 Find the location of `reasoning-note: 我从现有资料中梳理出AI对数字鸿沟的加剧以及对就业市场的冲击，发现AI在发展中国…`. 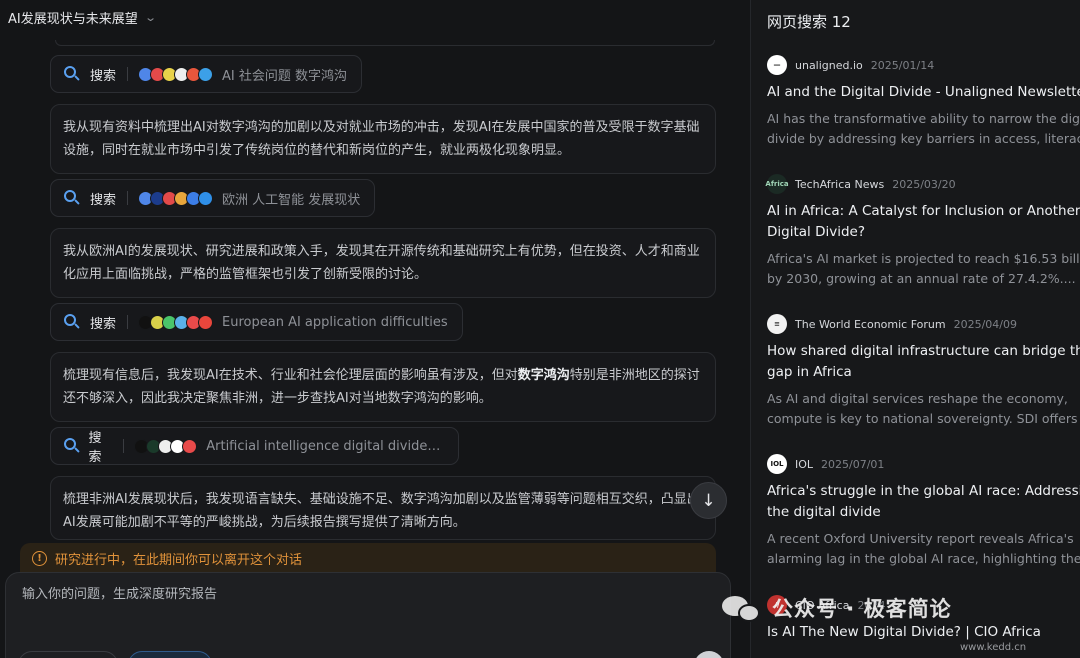

reasoning-note: 我从现有资料中梳理出AI对数字鸿沟的加剧以及对就业市场的冲击，发现AI在发展中国… is located at coordinates (383, 139).